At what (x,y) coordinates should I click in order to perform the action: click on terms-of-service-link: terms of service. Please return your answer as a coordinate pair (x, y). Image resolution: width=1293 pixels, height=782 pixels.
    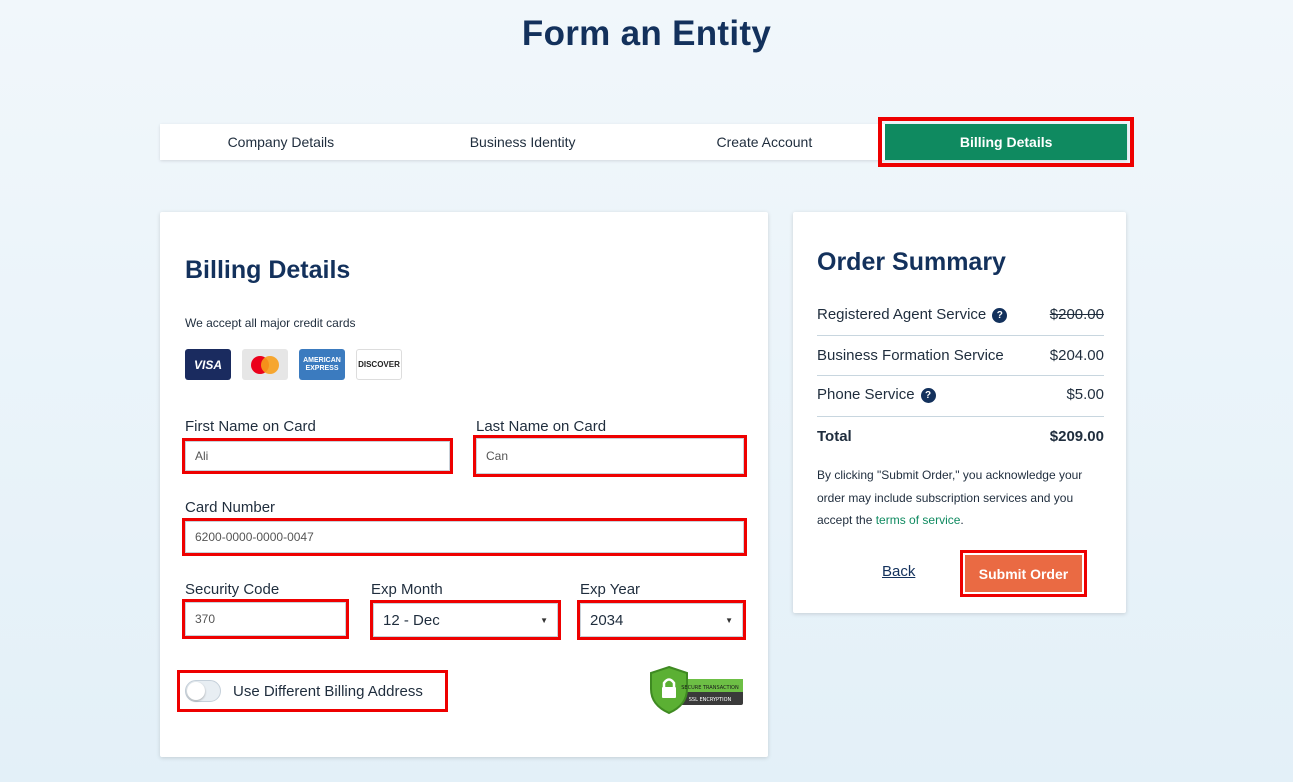
    Looking at the image, I should click on (918, 520).